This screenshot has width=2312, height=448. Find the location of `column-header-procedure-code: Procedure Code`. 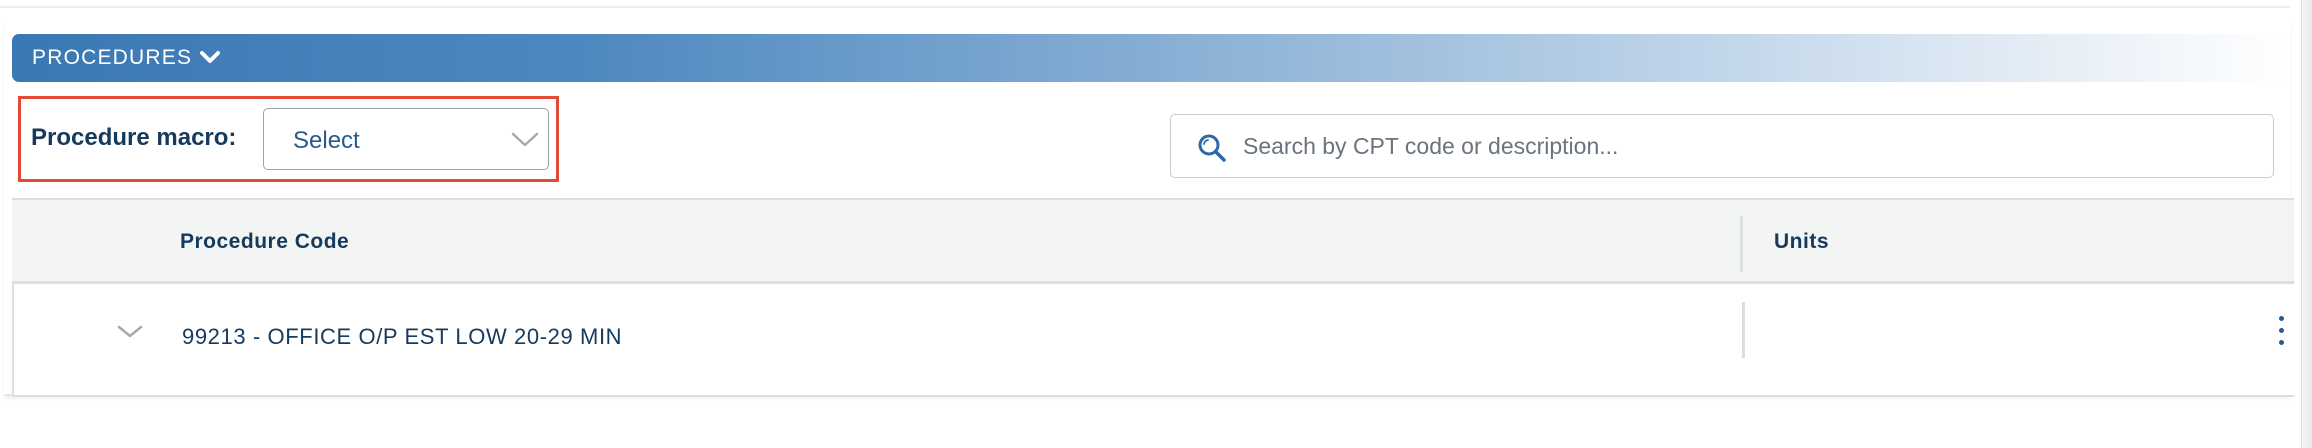

column-header-procedure-code: Procedure Code is located at coordinates (264, 242).